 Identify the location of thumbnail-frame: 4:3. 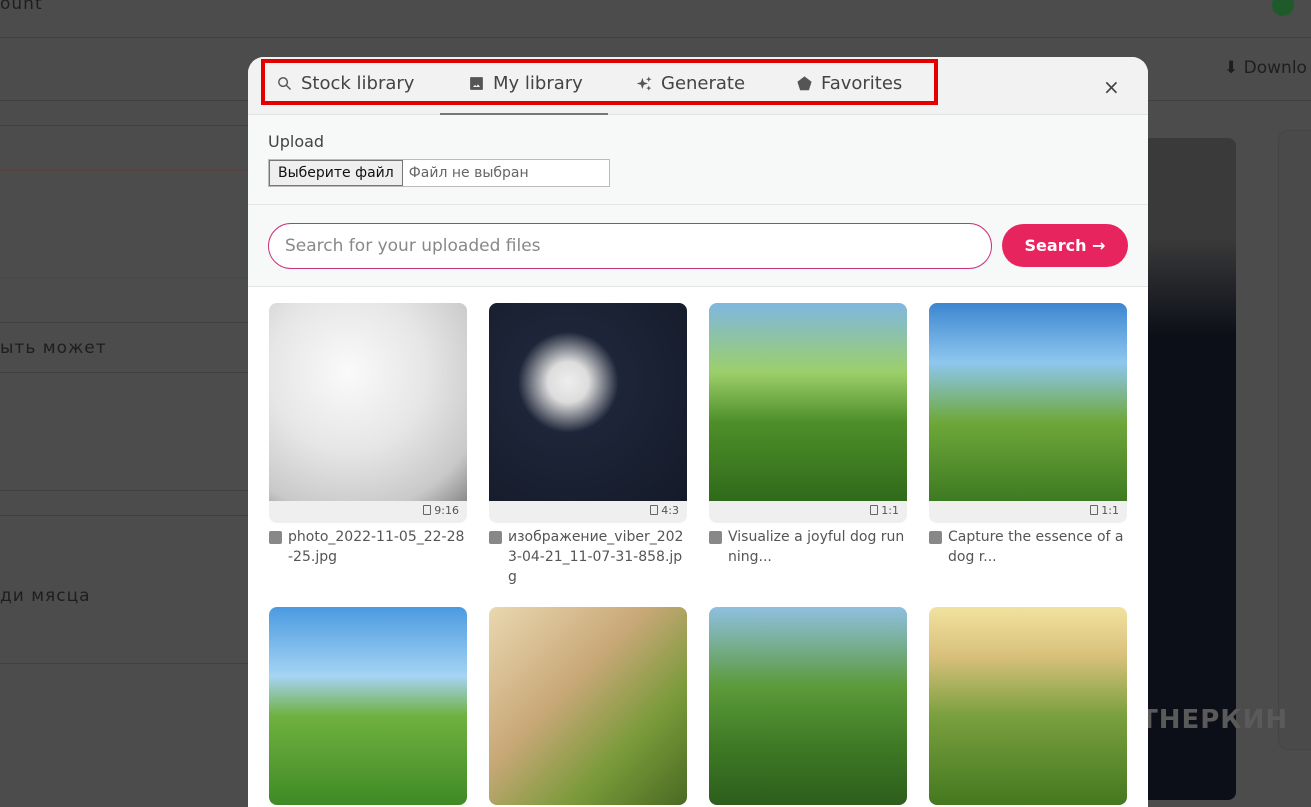
(588, 413).